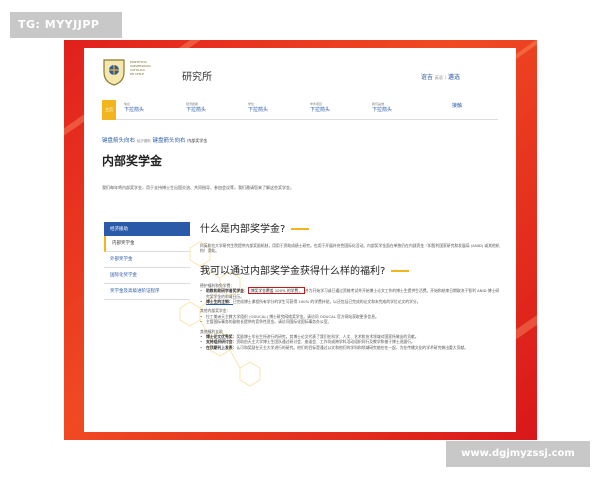  What do you see at coordinates (144, 141) in the screenshot?
I see `breadcrumb-small: 经济援助` at bounding box center [144, 141].